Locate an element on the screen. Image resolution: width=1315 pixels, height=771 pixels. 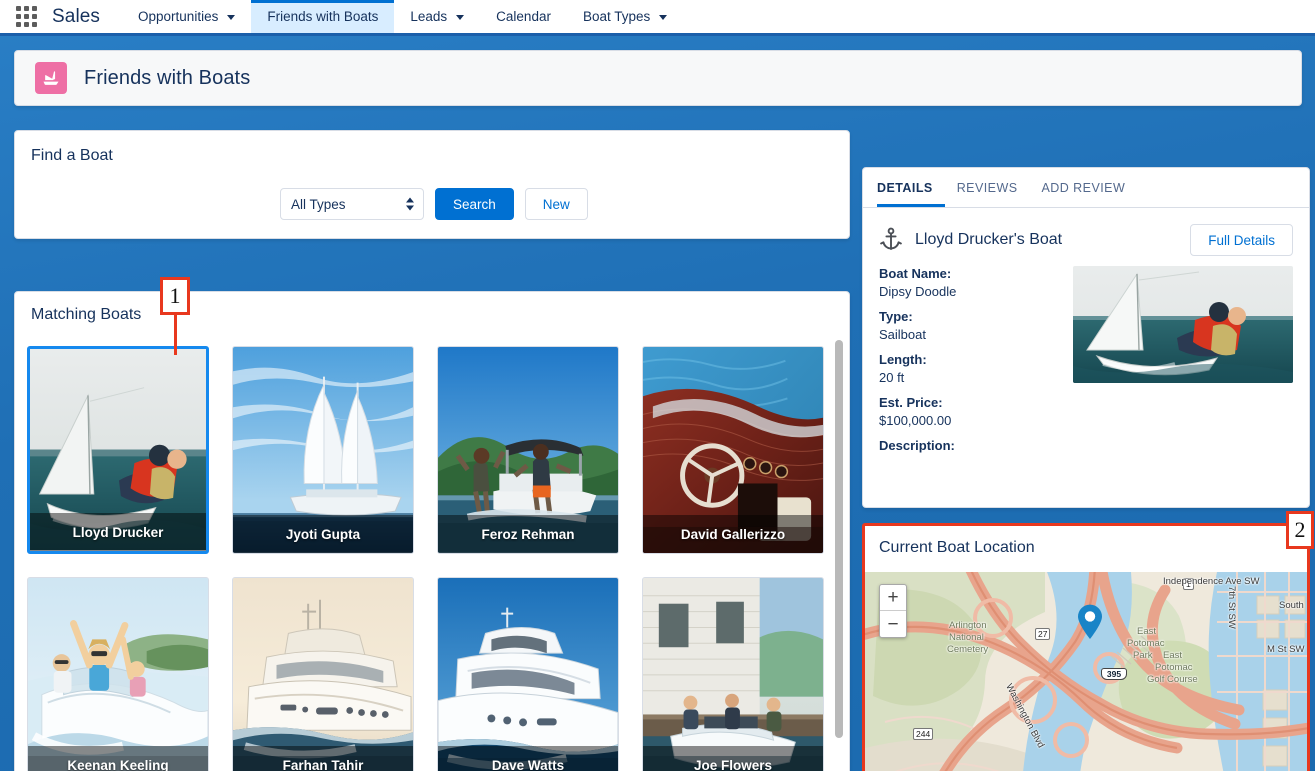
boat-tile-label: Feroz Rehman is located at coordinates (528, 534).